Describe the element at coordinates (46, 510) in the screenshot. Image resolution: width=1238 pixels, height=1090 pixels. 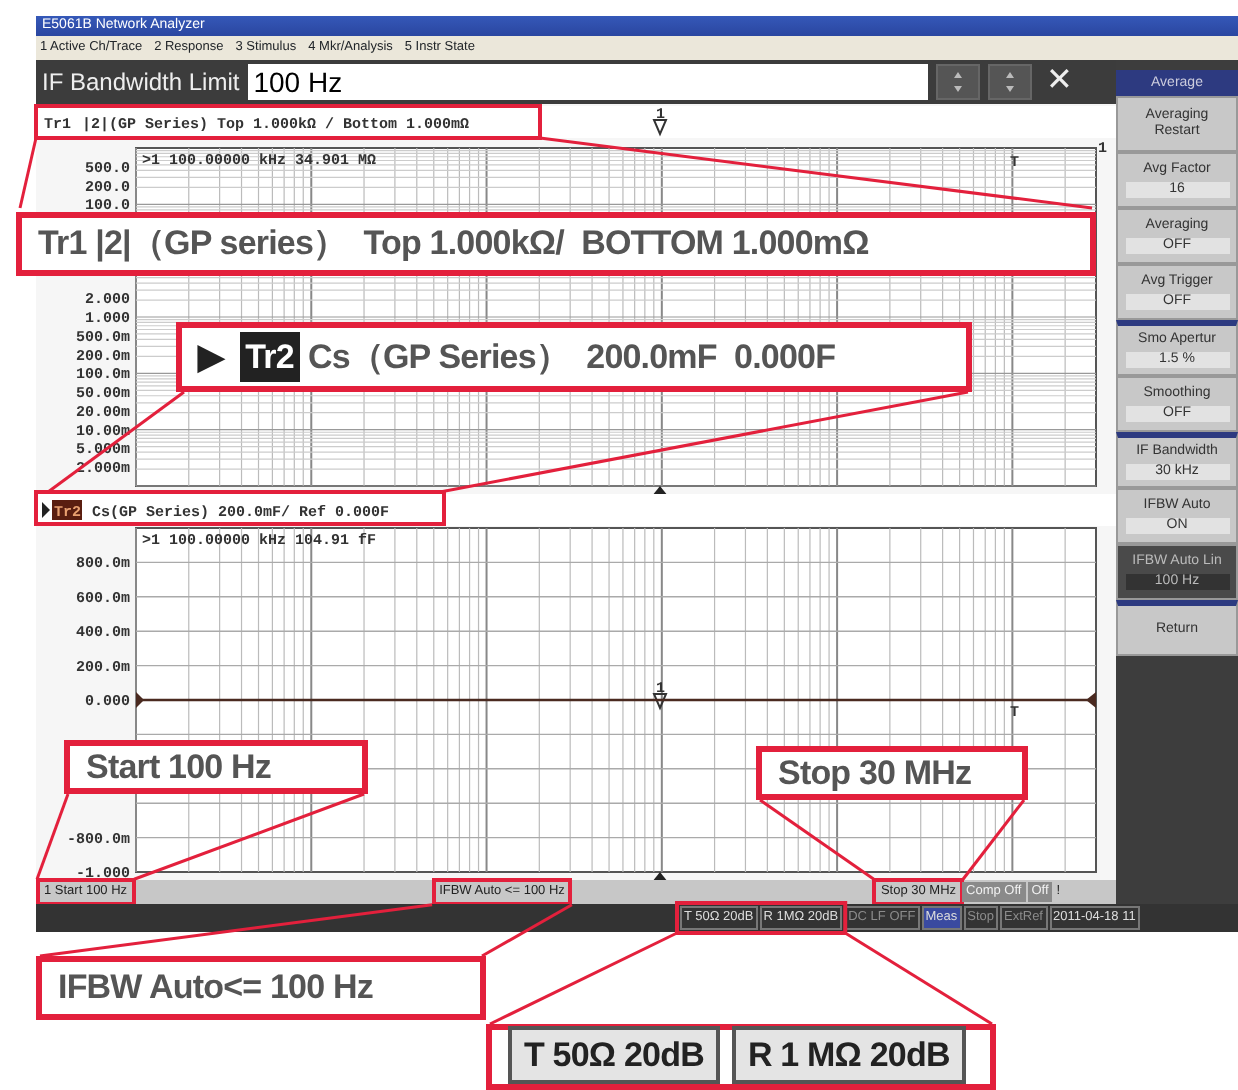
I see `pointer-icon` at that location.